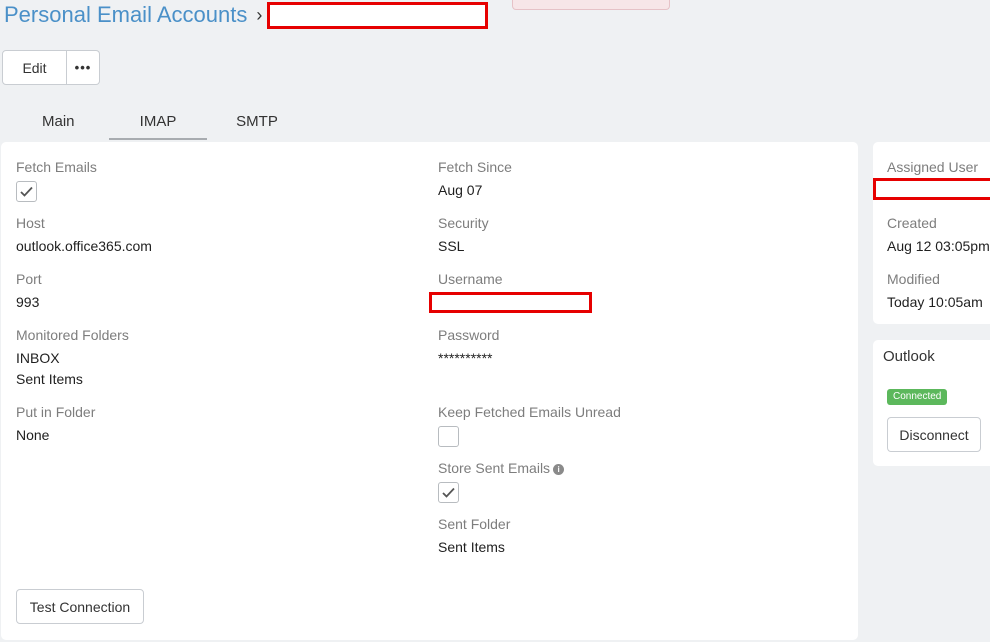  What do you see at coordinates (913, 279) in the screenshot?
I see `modified-label: Modified` at bounding box center [913, 279].